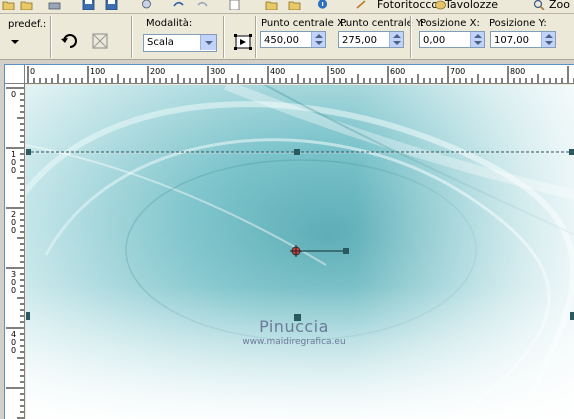  I want to click on ruler-label: 400, so click(277, 71).